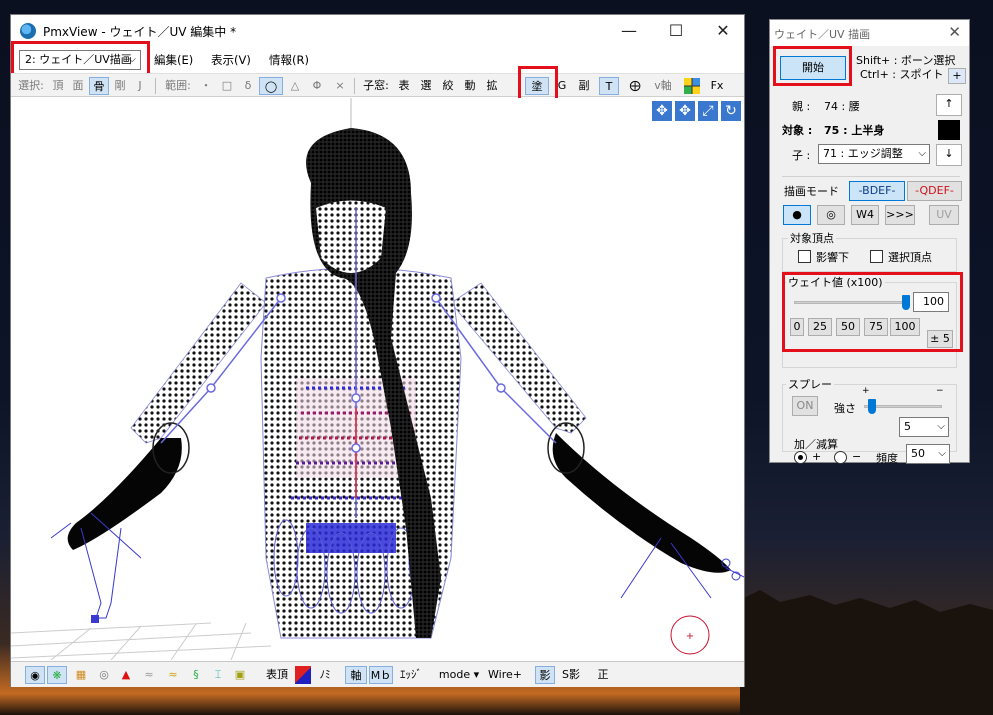 The image size is (993, 715). Describe the element at coordinates (723, 31) in the screenshot. I see `close-button: ✕` at that location.